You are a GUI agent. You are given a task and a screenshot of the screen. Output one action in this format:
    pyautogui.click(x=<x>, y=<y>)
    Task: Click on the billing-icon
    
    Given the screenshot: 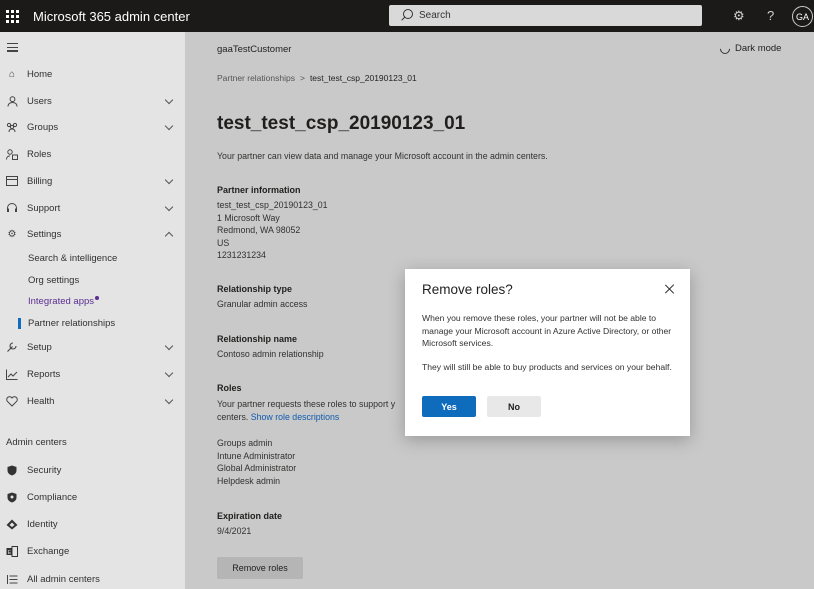 What is the action you would take?
    pyautogui.click(x=12, y=181)
    